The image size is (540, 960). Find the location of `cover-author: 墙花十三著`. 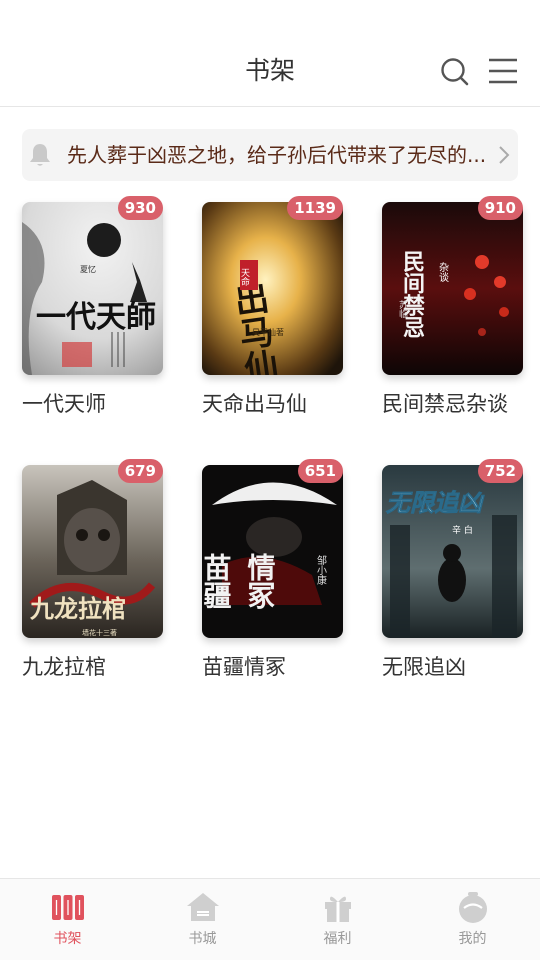

cover-author: 墙花十三著 is located at coordinates (99, 632).